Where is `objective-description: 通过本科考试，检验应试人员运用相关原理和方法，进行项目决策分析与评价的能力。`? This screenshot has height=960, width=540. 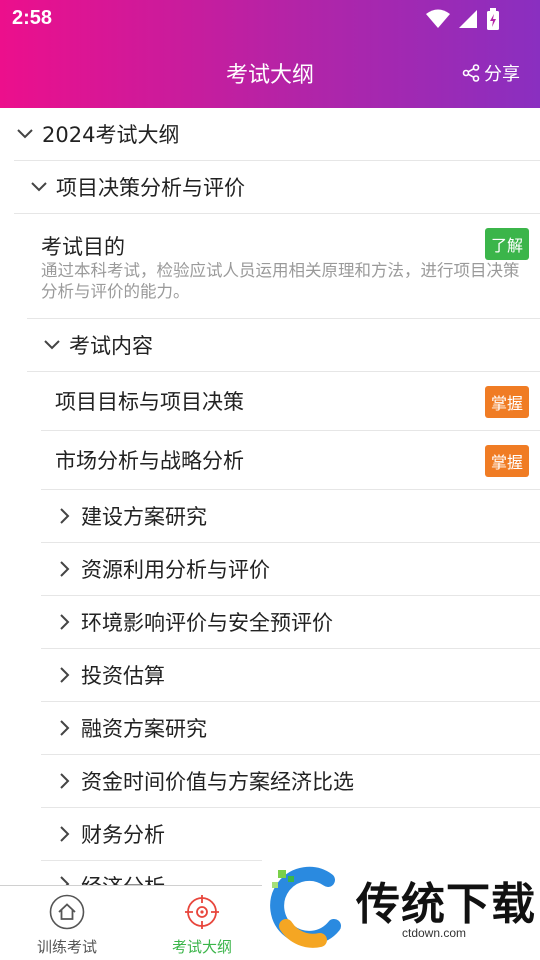
objective-description: 通过本科考试，检验应试人员运用相关原理和方法，进行项目决策分析与评价的能力。 is located at coordinates (280, 281).